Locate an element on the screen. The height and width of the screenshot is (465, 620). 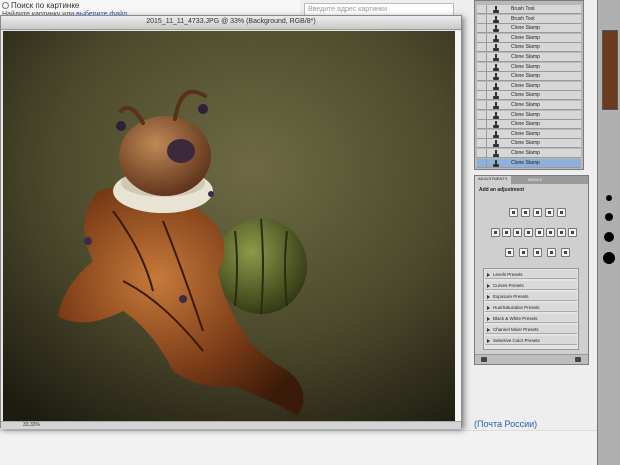
preset-row: Exposure Presets is located at coordinates (531, 296).